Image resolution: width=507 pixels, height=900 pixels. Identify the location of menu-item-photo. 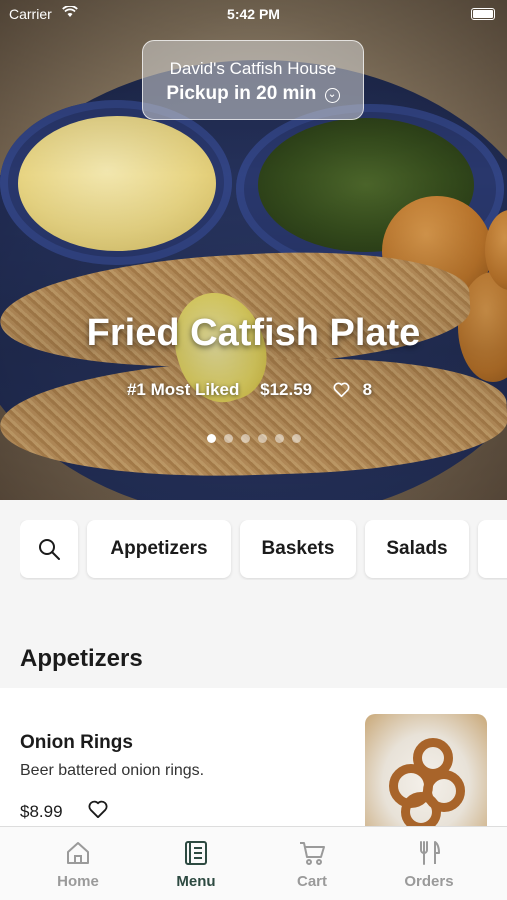
(426, 771).